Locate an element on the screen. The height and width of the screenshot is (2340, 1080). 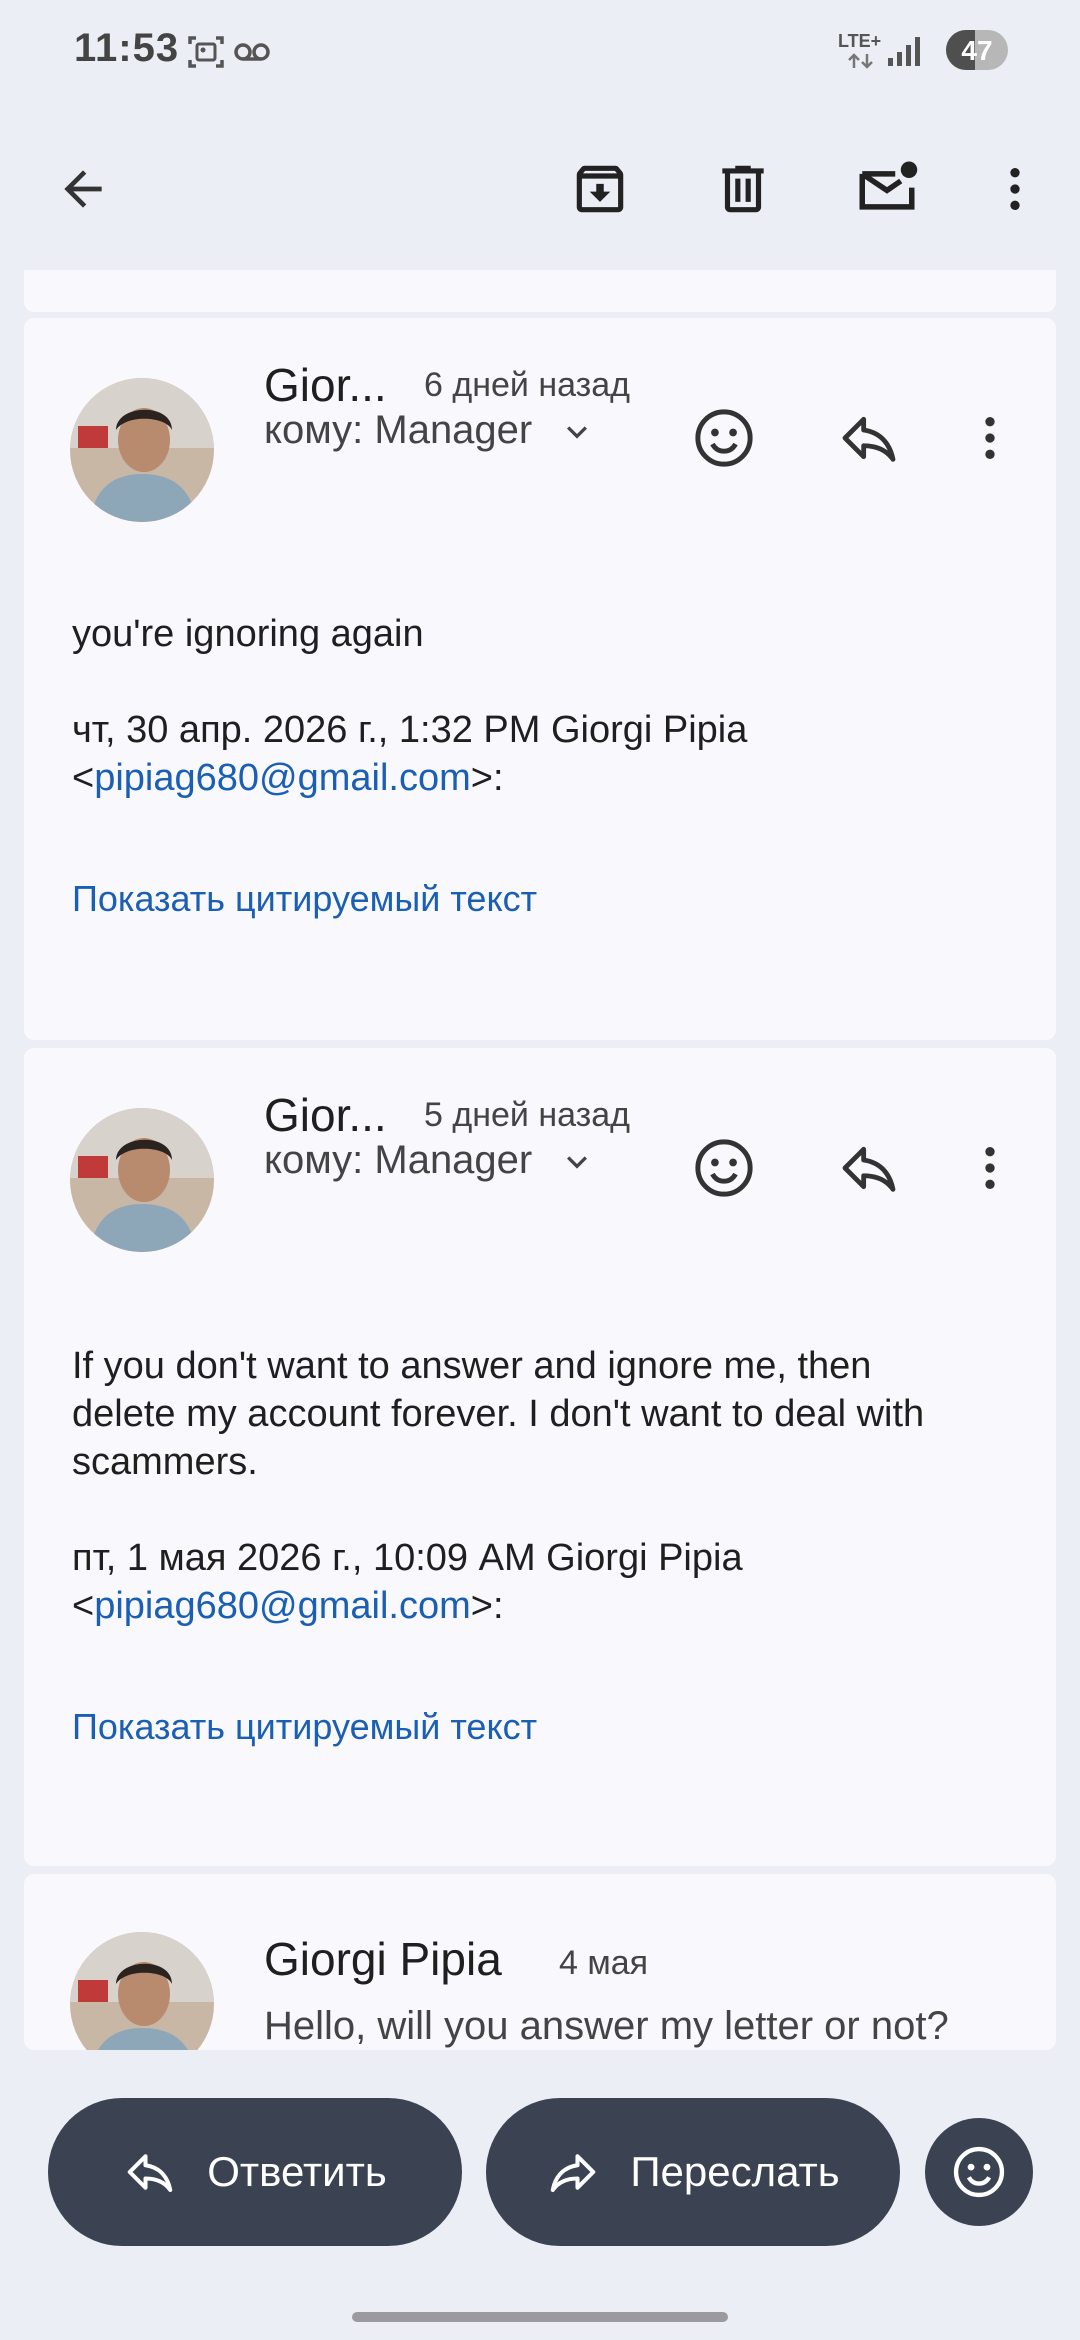
emoji-reaction-button is located at coordinates (979, 2172).